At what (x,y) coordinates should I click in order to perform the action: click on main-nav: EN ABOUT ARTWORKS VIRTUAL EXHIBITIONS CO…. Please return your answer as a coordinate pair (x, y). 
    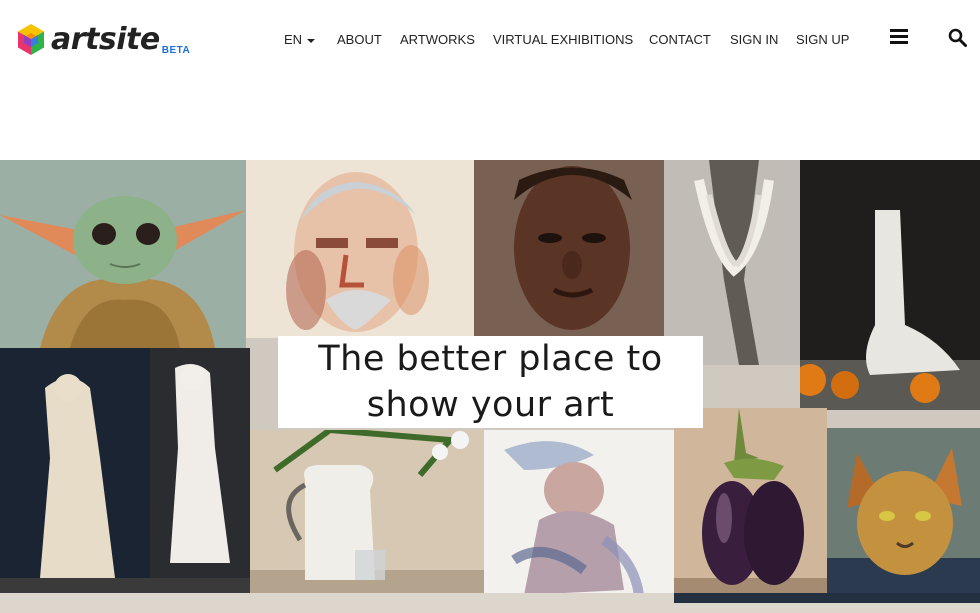
    Looking at the image, I should click on (490, 40).